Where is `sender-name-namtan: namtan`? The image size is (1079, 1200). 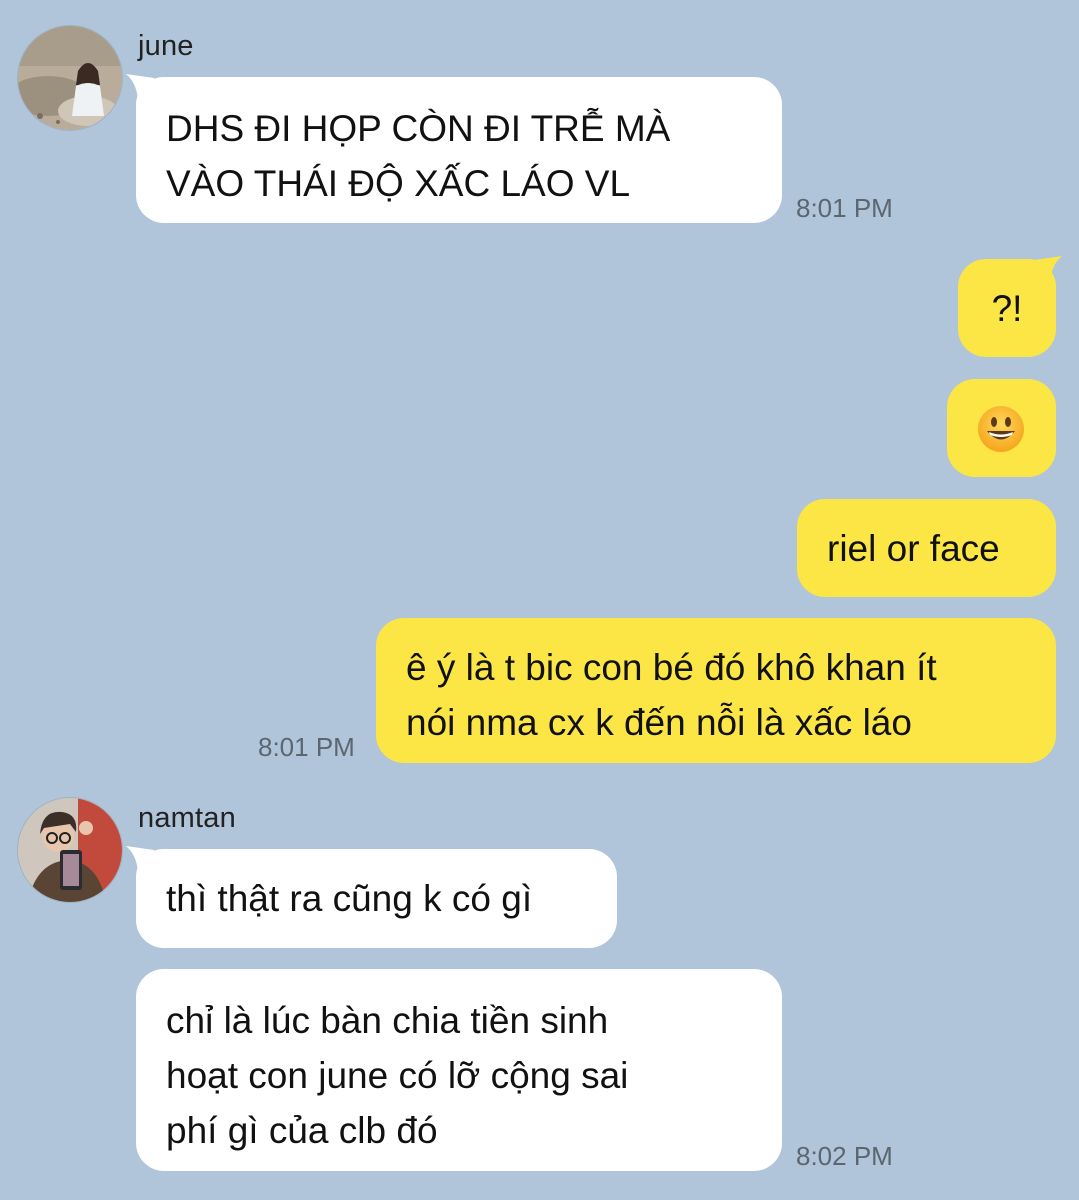 sender-name-namtan: namtan is located at coordinates (187, 818).